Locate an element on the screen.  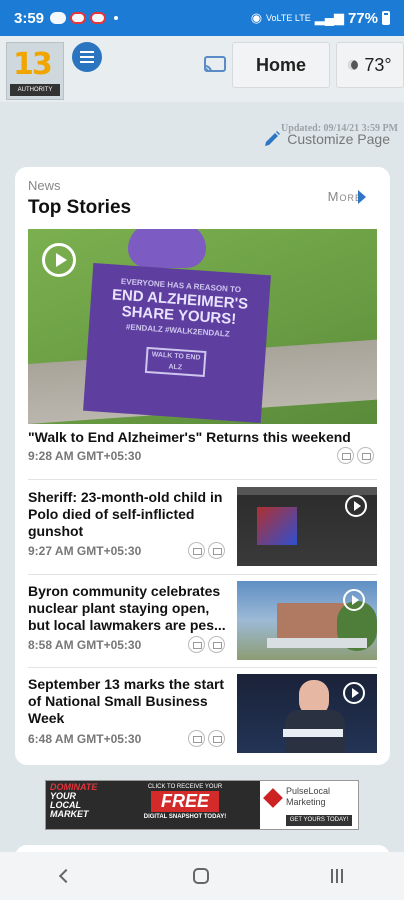
story-timestamp: 9:27 AM GMT+05:30 is located at coordinates (85, 551).